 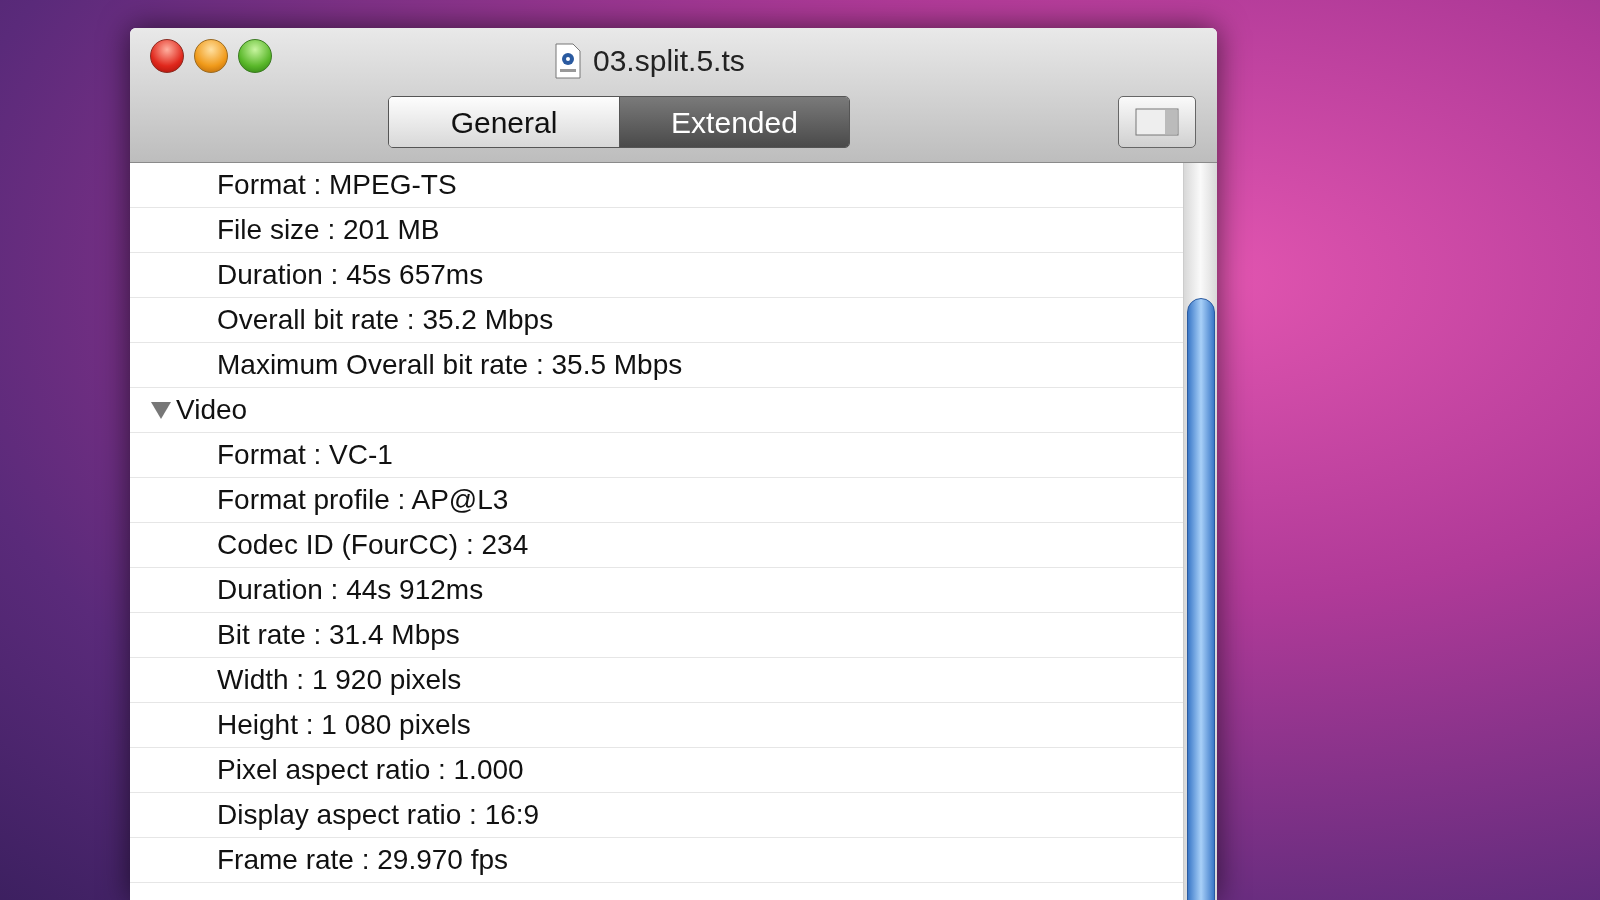 What do you see at coordinates (328, 230) in the screenshot?
I see `property-text: File size : 201 MB` at bounding box center [328, 230].